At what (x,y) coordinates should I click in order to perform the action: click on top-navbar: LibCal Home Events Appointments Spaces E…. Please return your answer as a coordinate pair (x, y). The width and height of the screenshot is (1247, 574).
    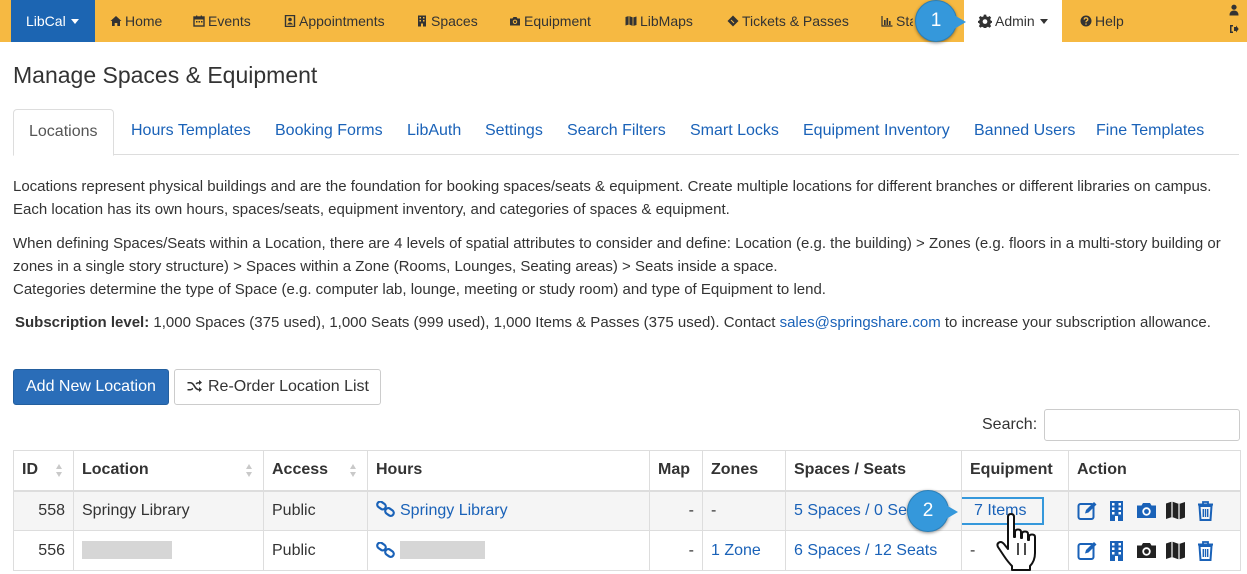
    Looking at the image, I should click on (623, 21).